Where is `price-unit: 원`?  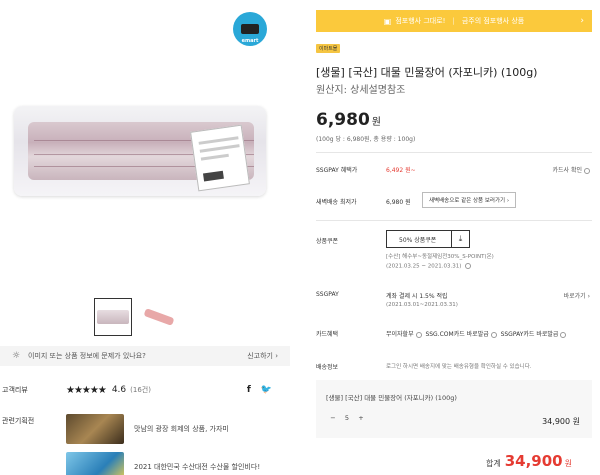 price-unit: 원 is located at coordinates (376, 122).